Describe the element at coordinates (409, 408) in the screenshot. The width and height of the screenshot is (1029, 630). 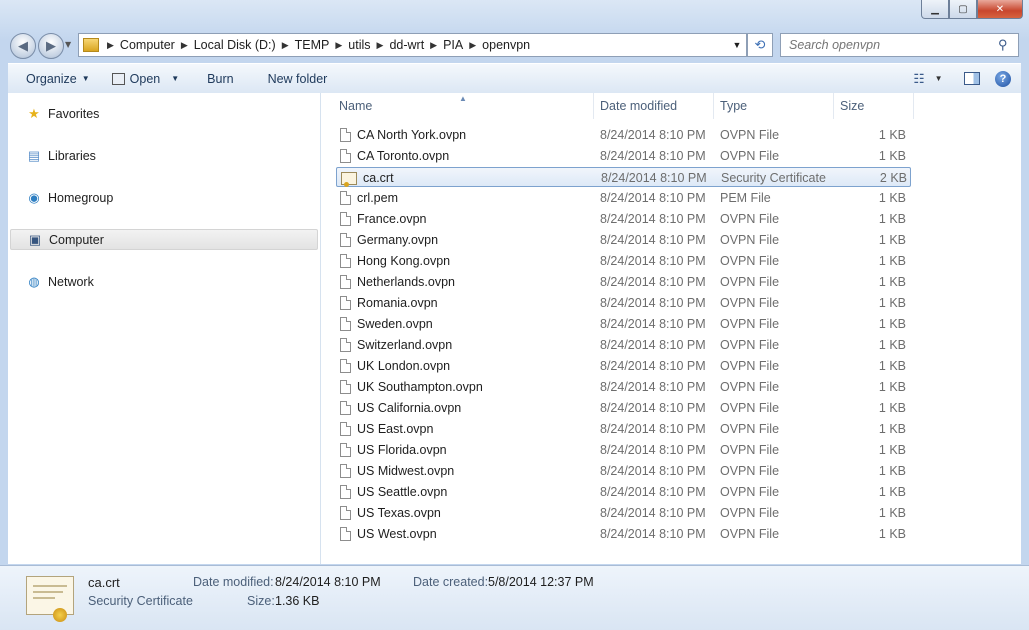
I see `file-name: US California.ovpn` at that location.